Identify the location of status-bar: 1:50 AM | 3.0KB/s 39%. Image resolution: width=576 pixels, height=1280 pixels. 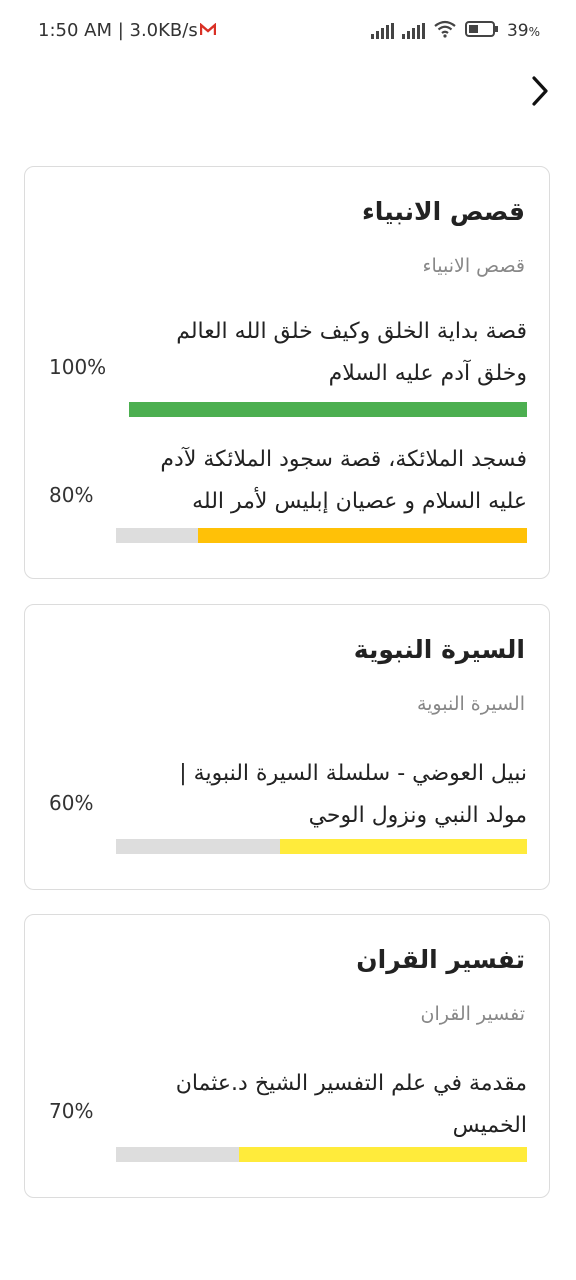
(288, 32).